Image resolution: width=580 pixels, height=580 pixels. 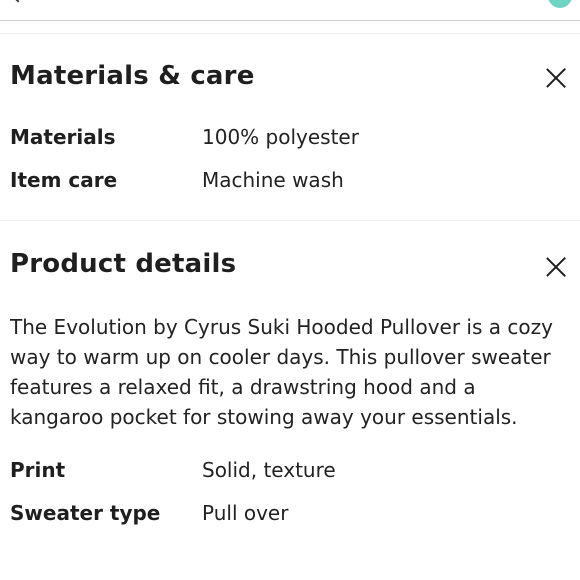 What do you see at coordinates (18, 1) in the screenshot?
I see `back-chevron-icon` at bounding box center [18, 1].